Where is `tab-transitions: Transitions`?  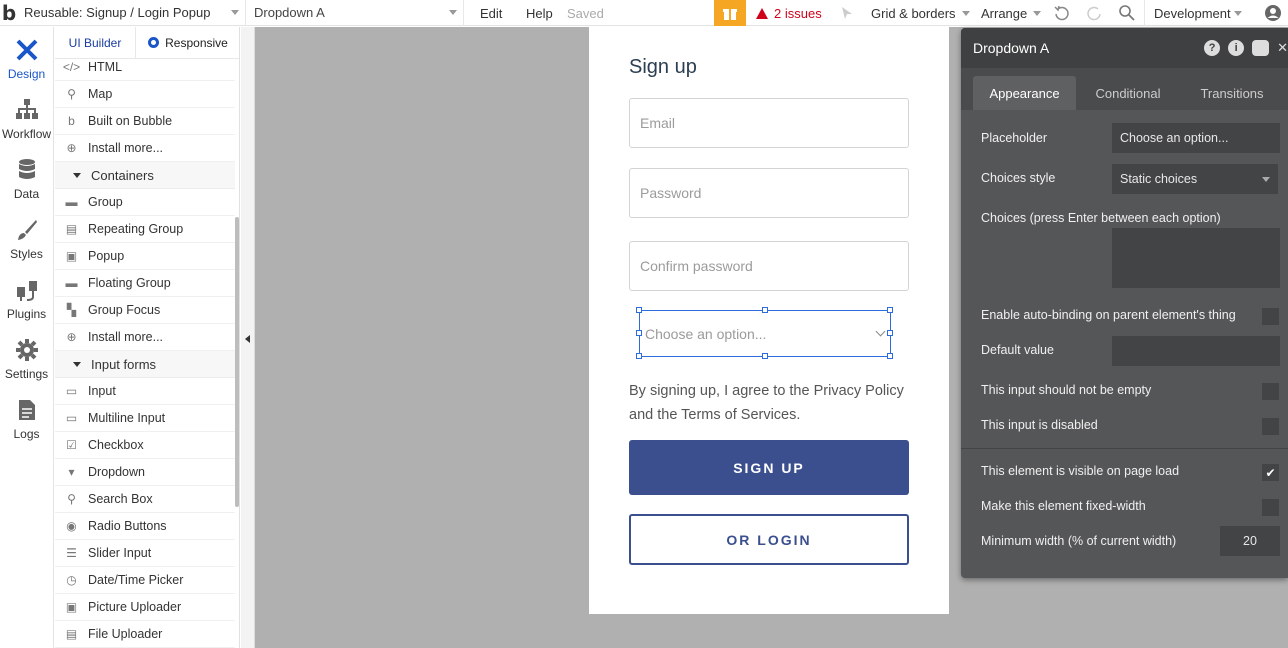
tab-transitions: Transitions is located at coordinates (1232, 93).